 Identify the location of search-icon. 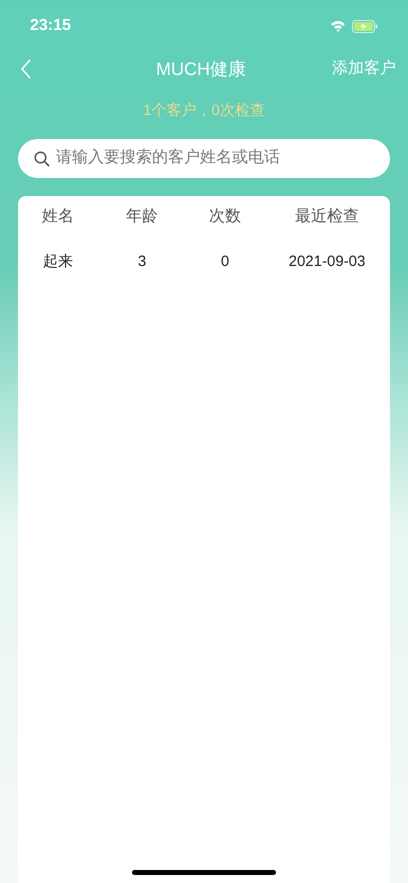
(42, 158).